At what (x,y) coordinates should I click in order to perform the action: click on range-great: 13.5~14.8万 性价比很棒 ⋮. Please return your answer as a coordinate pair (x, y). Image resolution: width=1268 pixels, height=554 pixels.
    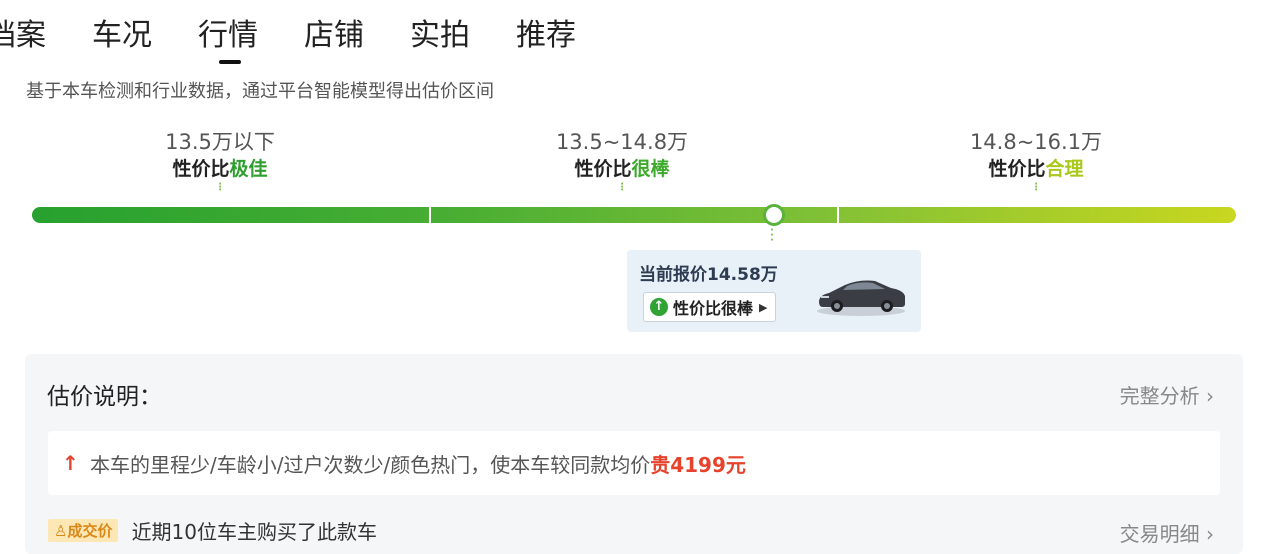
    Looking at the image, I should click on (622, 161).